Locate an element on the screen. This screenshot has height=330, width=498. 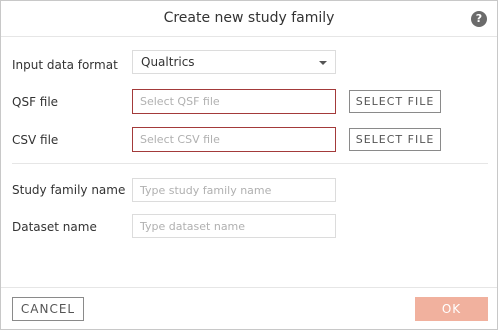
study-family-name-input: Type study family name is located at coordinates (234, 190).